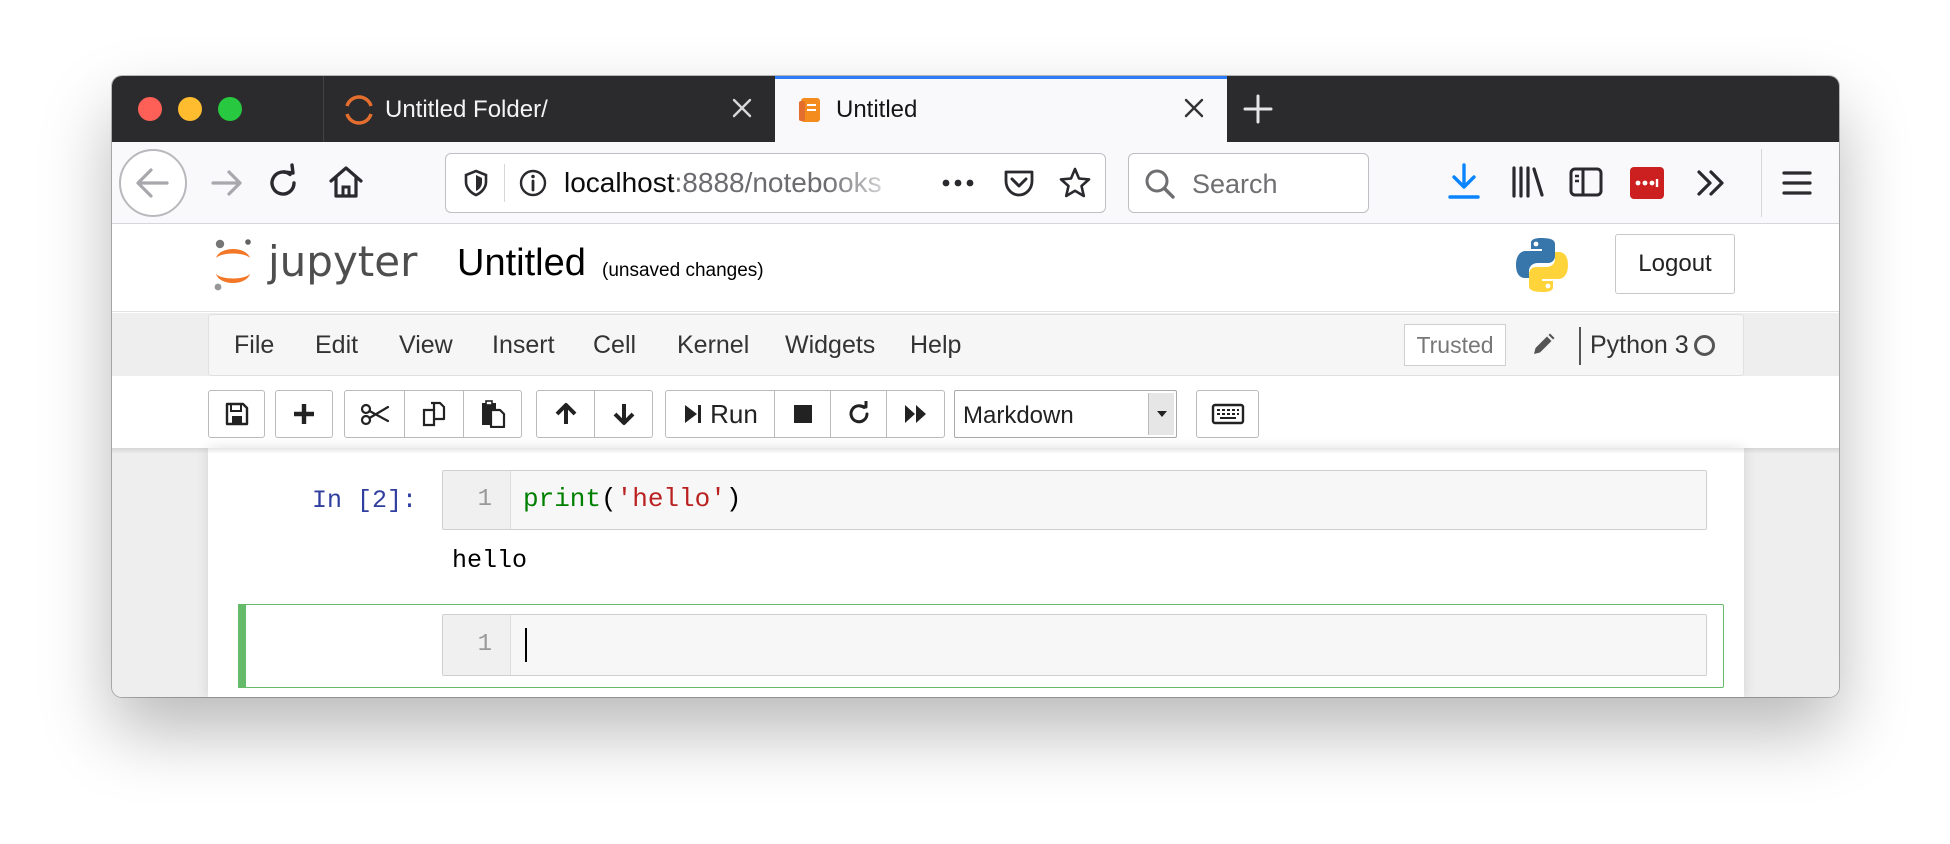 The image size is (1950, 844). Describe the element at coordinates (1019, 183) in the screenshot. I see `pocket-icon` at that location.